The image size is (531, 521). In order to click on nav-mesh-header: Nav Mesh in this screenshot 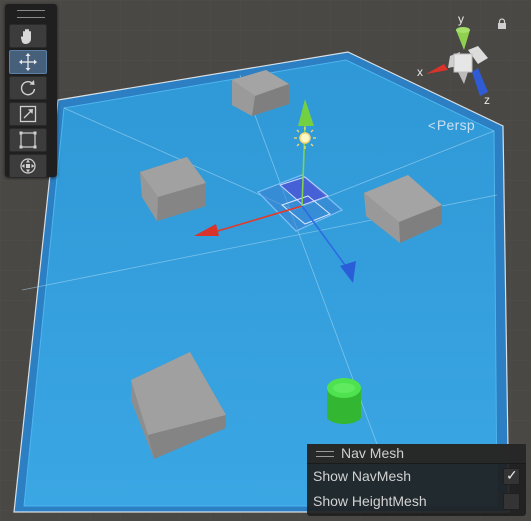, I will do `click(416, 454)`.